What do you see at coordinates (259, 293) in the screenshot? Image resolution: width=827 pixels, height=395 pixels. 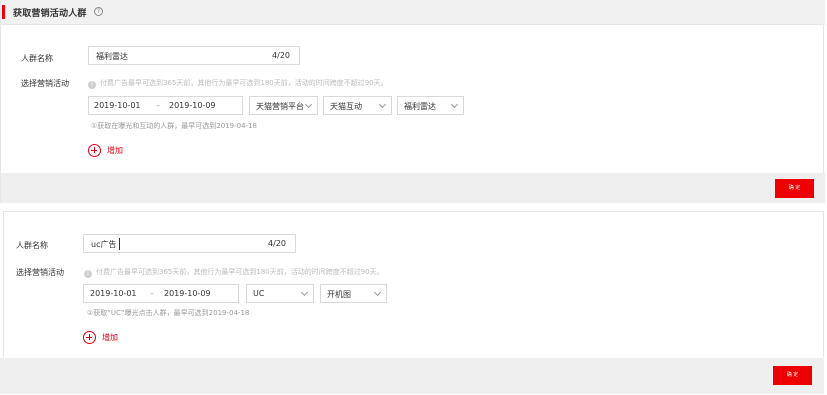 I see `platform-select-value: UC` at bounding box center [259, 293].